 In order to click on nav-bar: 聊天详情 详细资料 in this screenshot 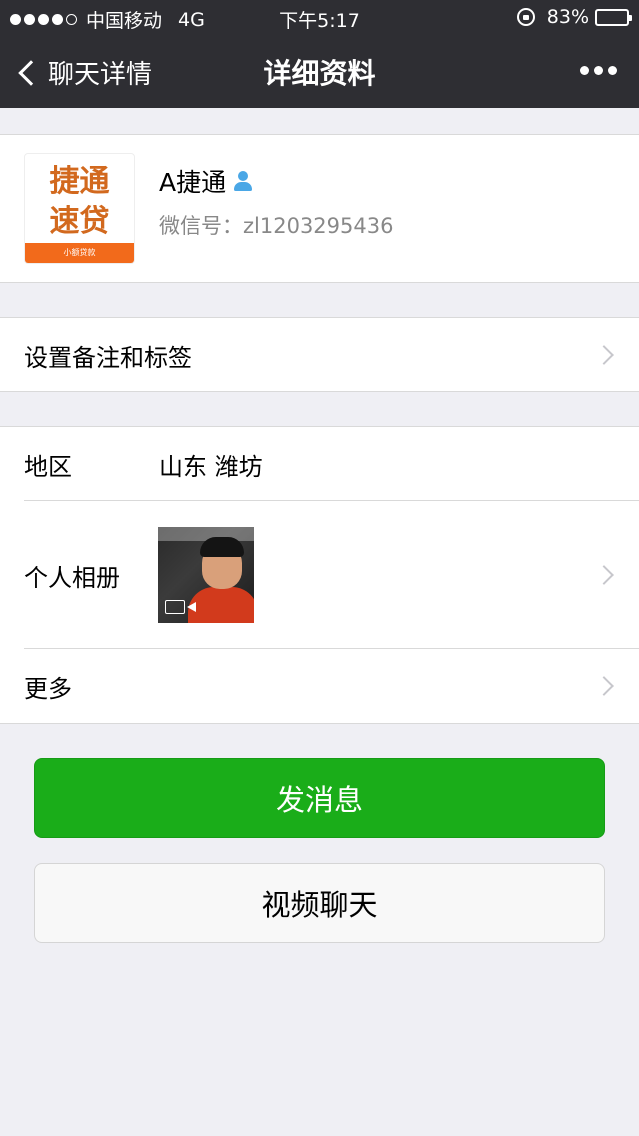, I will do `click(319, 72)`.